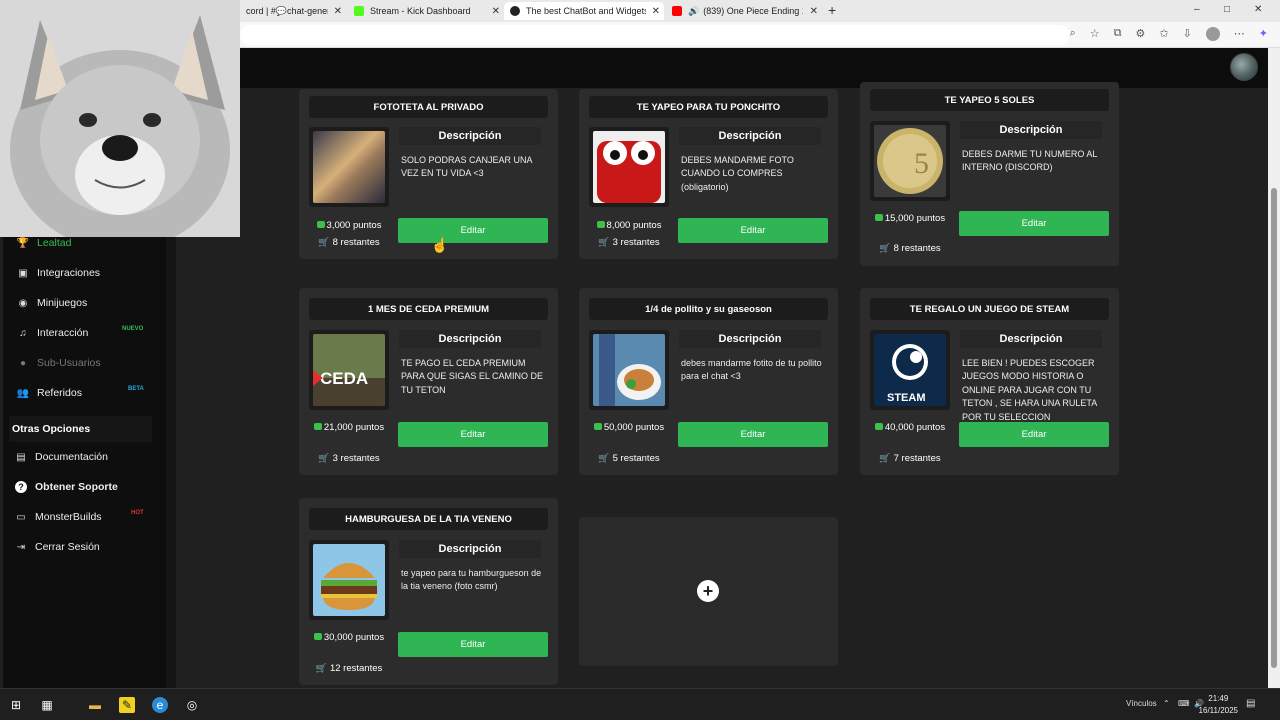 This screenshot has width=1280, height=720. What do you see at coordinates (1095, 34) in the screenshot?
I see `favorite-icon: ☆` at bounding box center [1095, 34].